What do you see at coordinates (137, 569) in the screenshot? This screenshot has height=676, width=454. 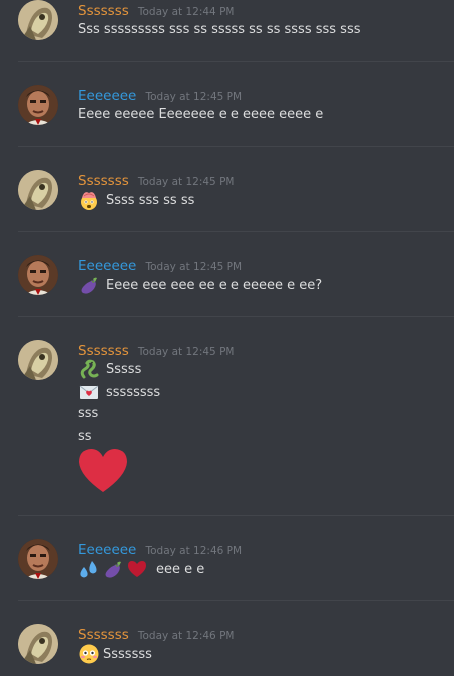 I see `red-heart-icon` at bounding box center [137, 569].